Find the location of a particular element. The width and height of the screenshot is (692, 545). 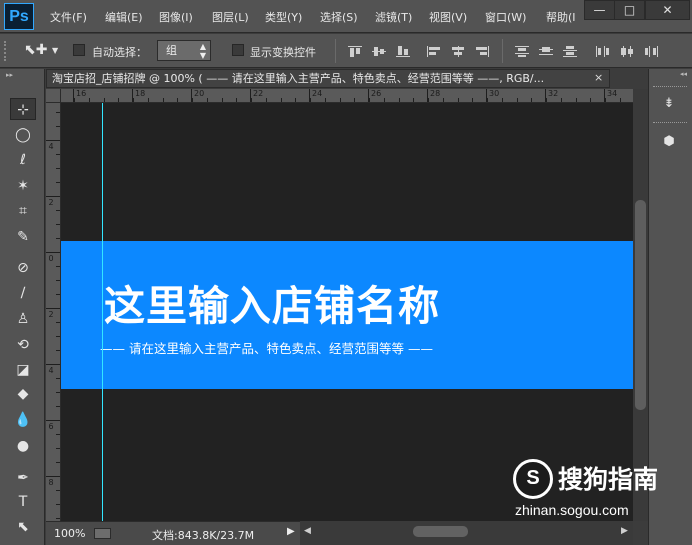

menu-view: 视图(V) is located at coordinates (448, 17).